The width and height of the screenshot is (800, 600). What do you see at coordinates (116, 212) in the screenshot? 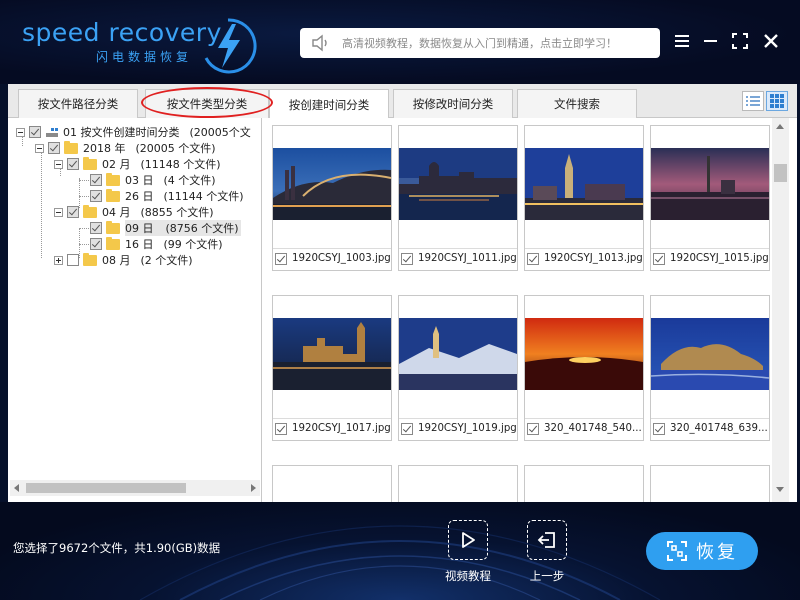
I see `tree-label: 04 月` at bounding box center [116, 212].